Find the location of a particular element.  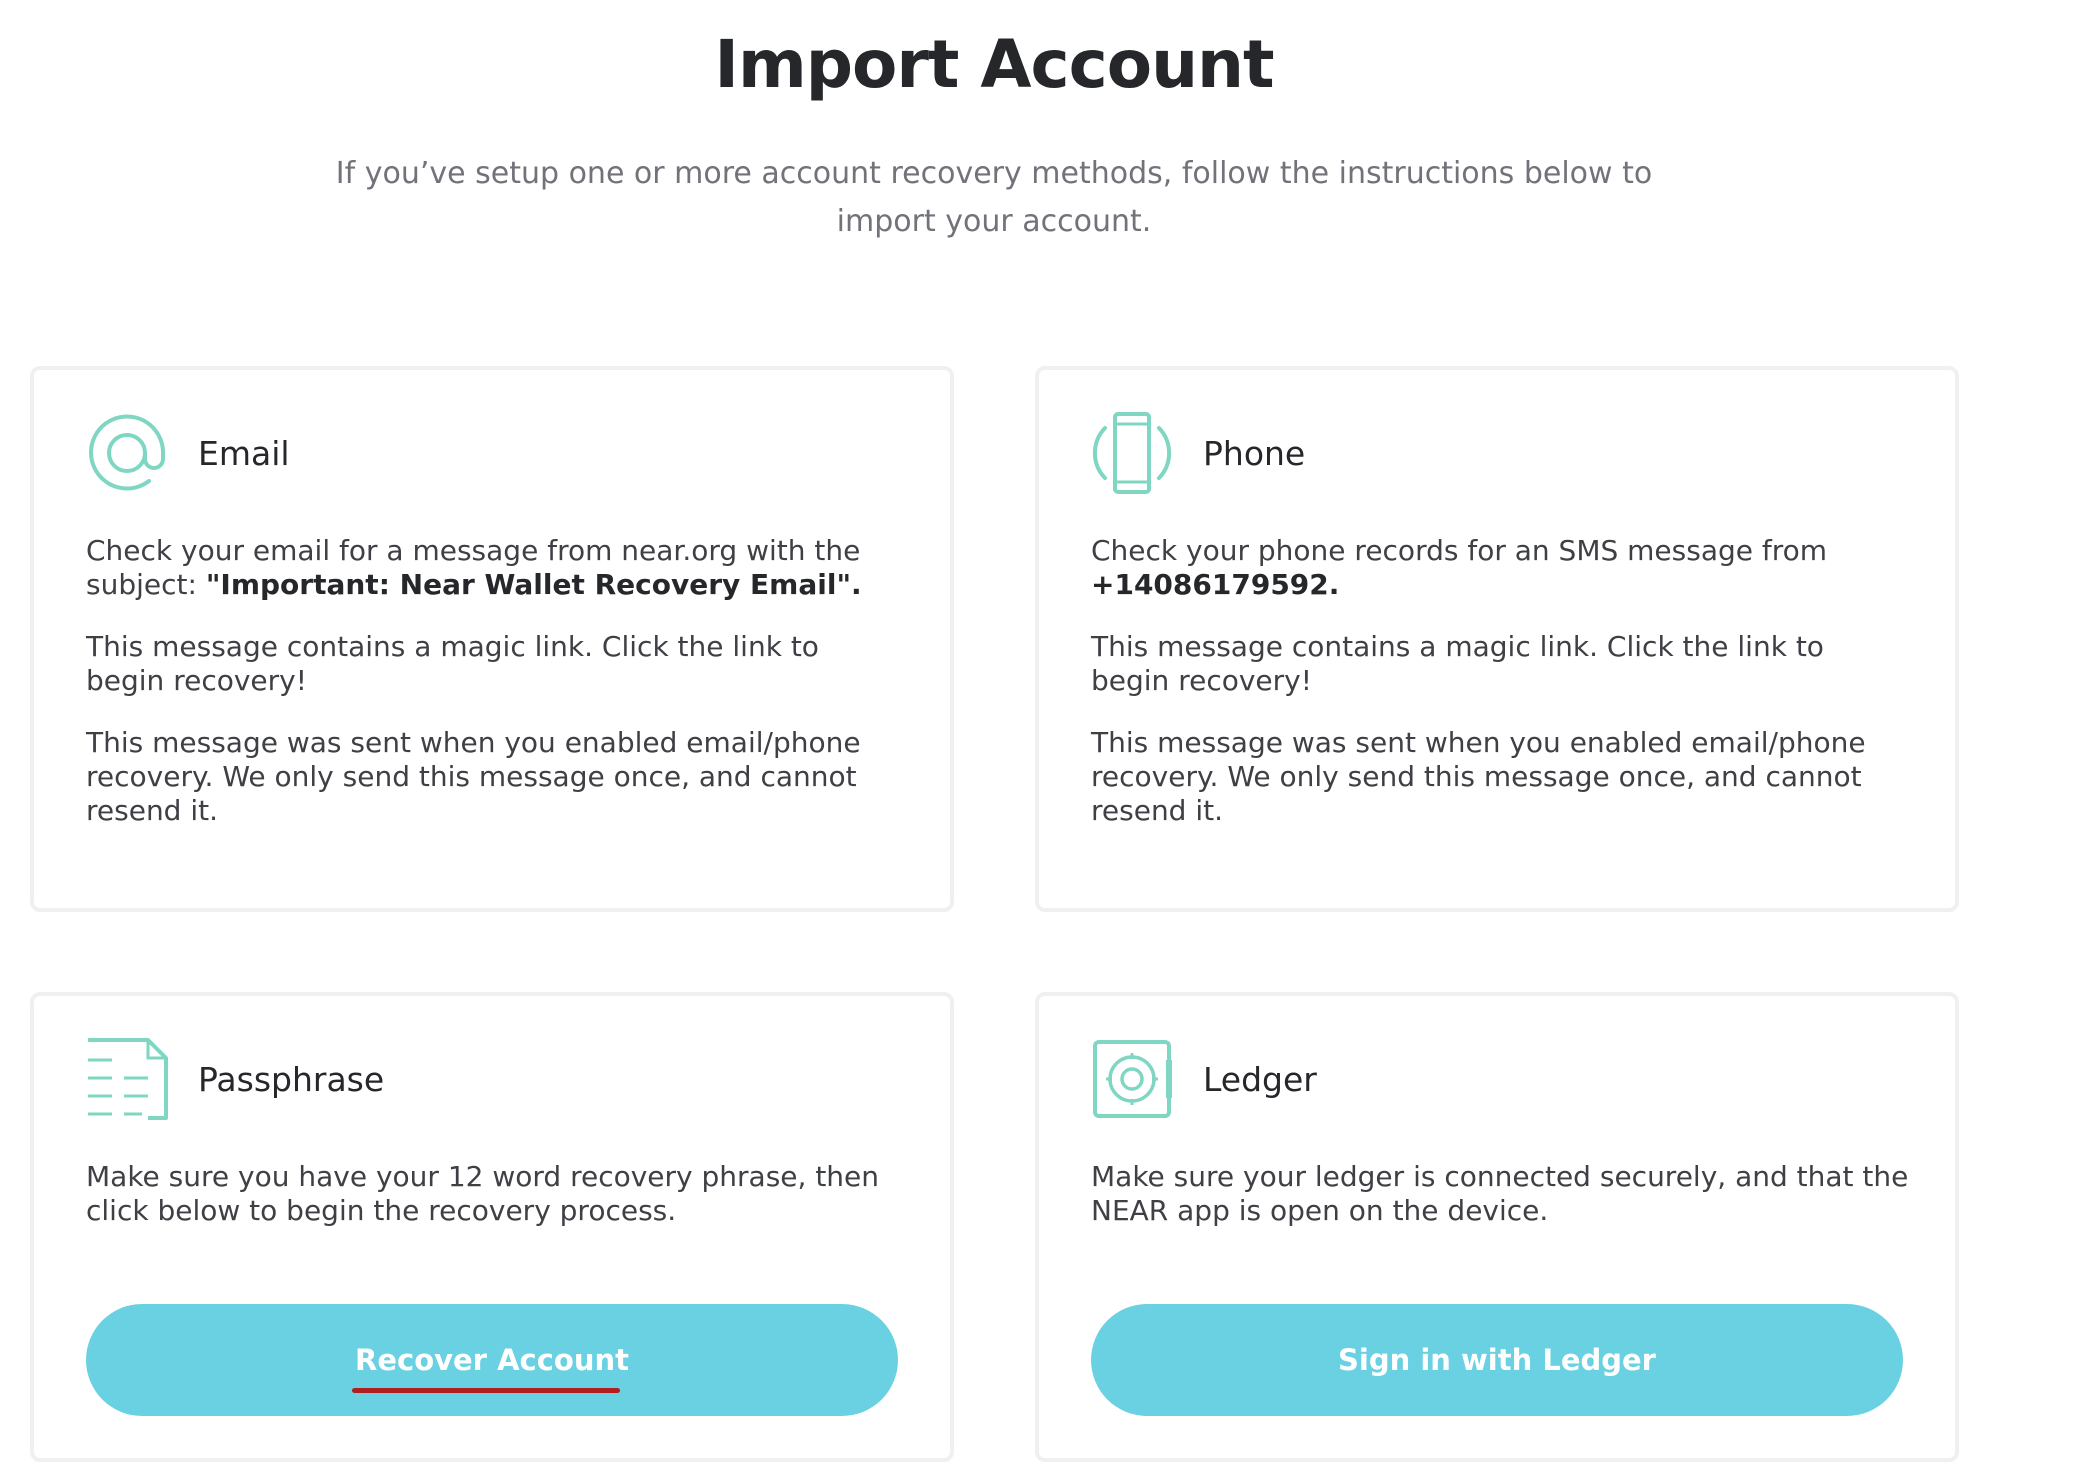

card-header: Phone is located at coordinates (1197, 453).